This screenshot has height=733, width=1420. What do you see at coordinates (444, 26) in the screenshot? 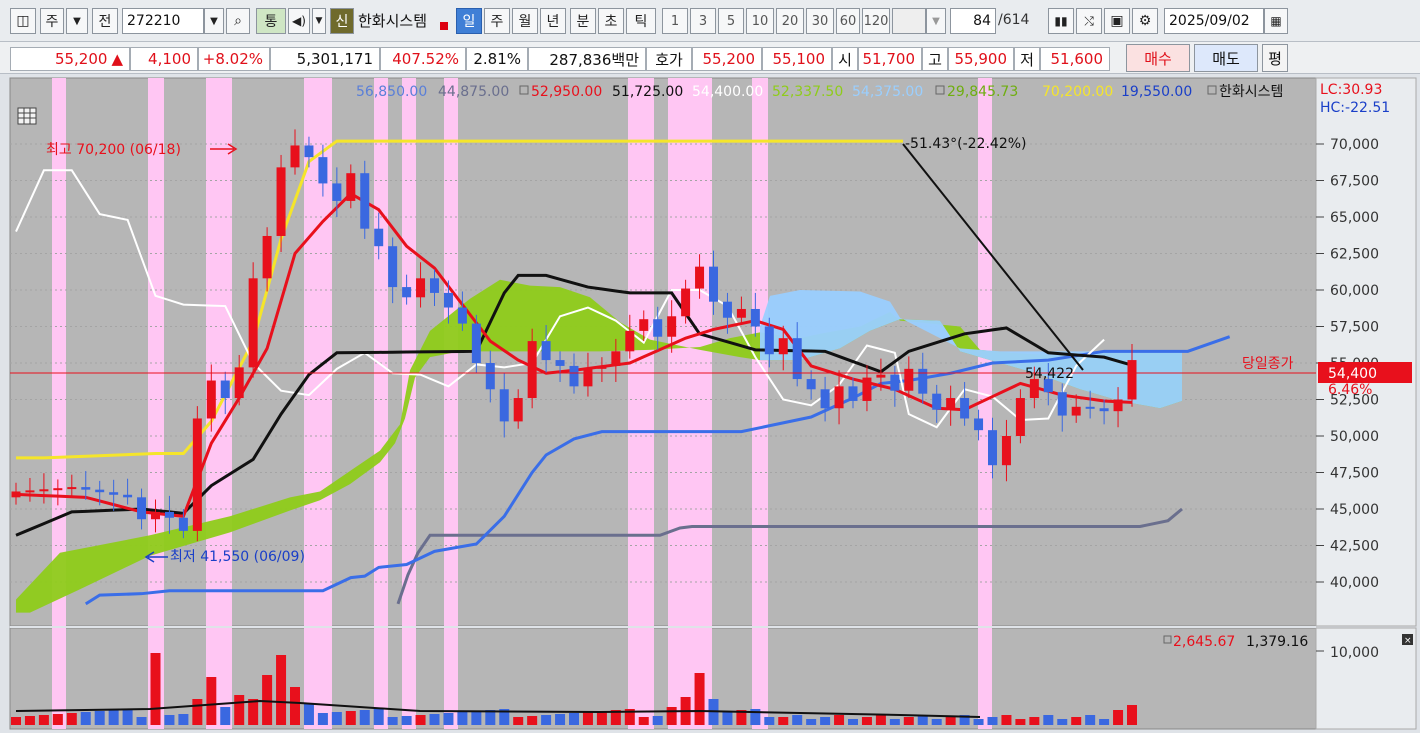
I see `flag-icon` at bounding box center [444, 26].